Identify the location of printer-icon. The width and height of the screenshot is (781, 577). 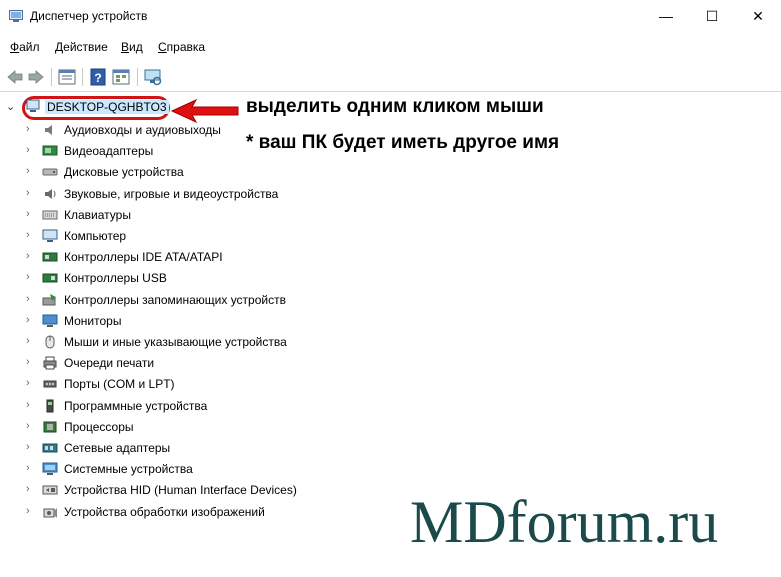
(50, 363).